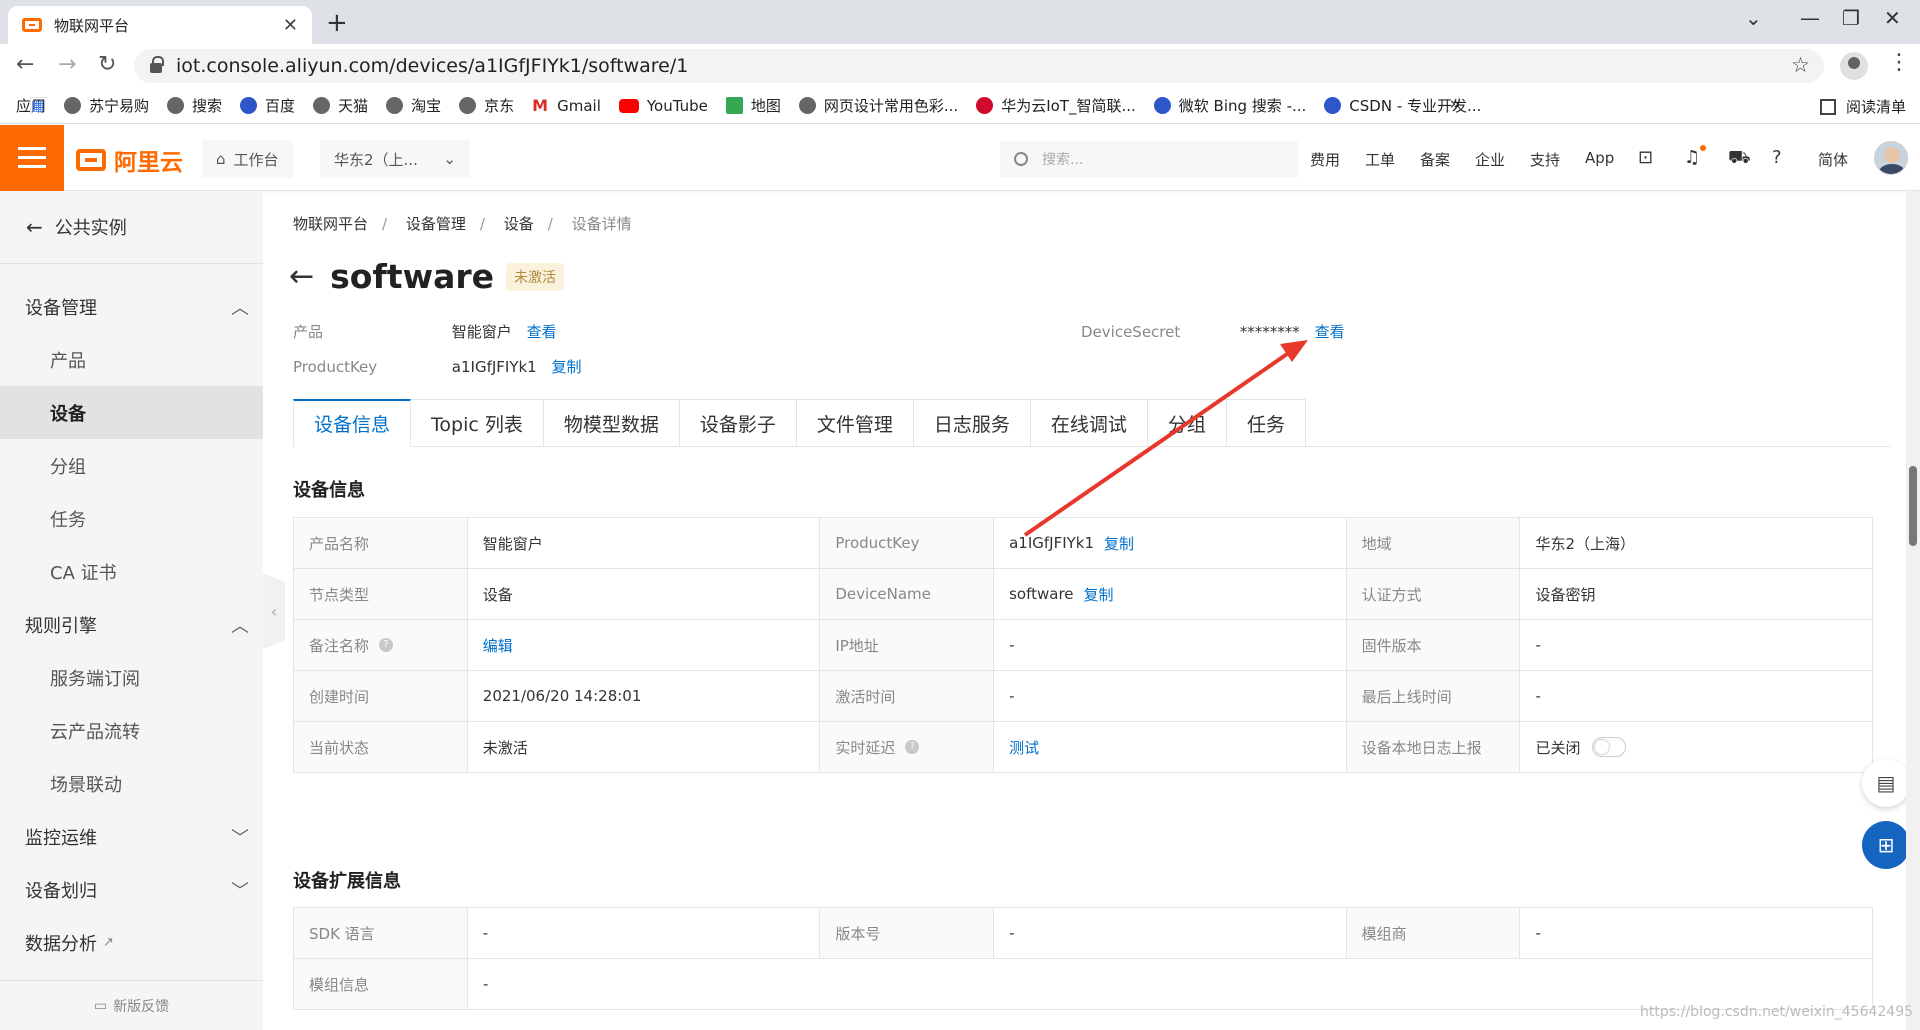 Image resolution: width=1920 pixels, height=1030 pixels. Describe the element at coordinates (738, 423) in the screenshot. I see `tab-device-shadow: 设备影子` at that location.